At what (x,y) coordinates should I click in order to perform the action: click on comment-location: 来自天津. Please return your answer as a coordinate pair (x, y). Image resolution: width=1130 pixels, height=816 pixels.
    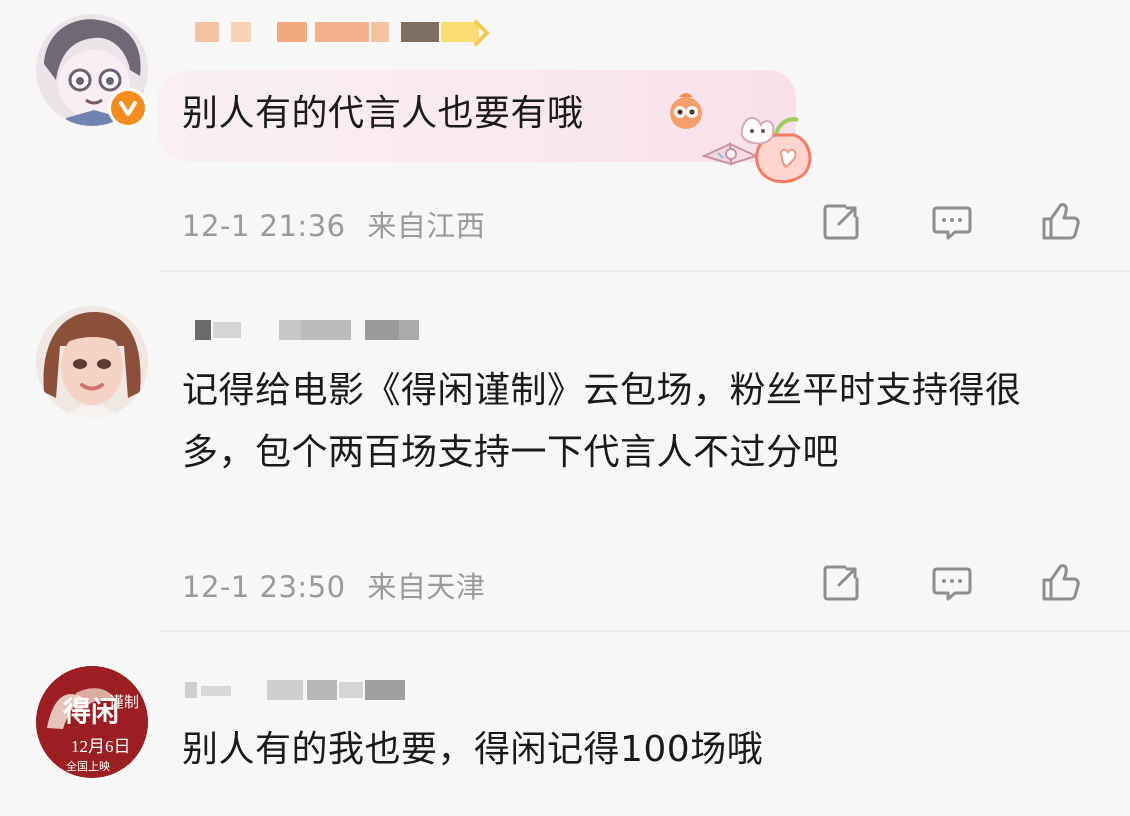
    Looking at the image, I should click on (426, 587).